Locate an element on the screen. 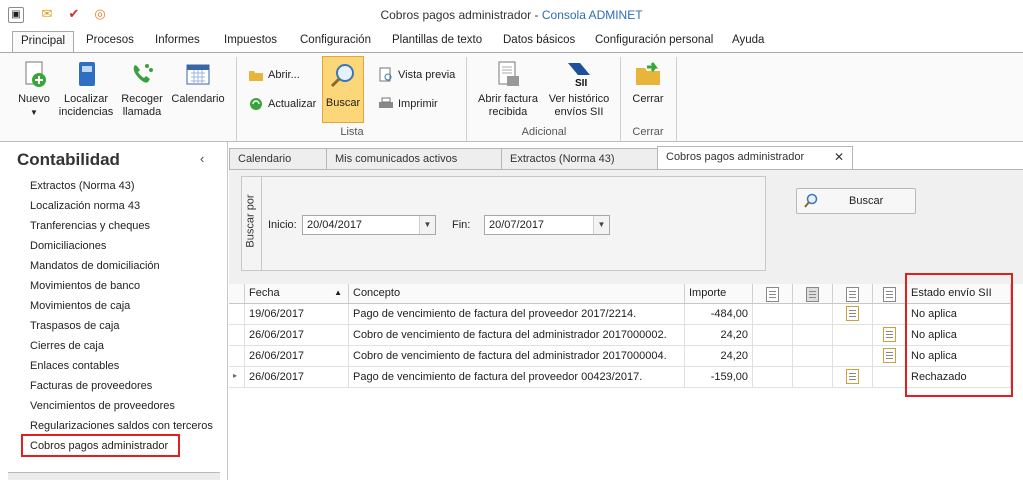  group-label-cerrar: Cerrar is located at coordinates (648, 132).